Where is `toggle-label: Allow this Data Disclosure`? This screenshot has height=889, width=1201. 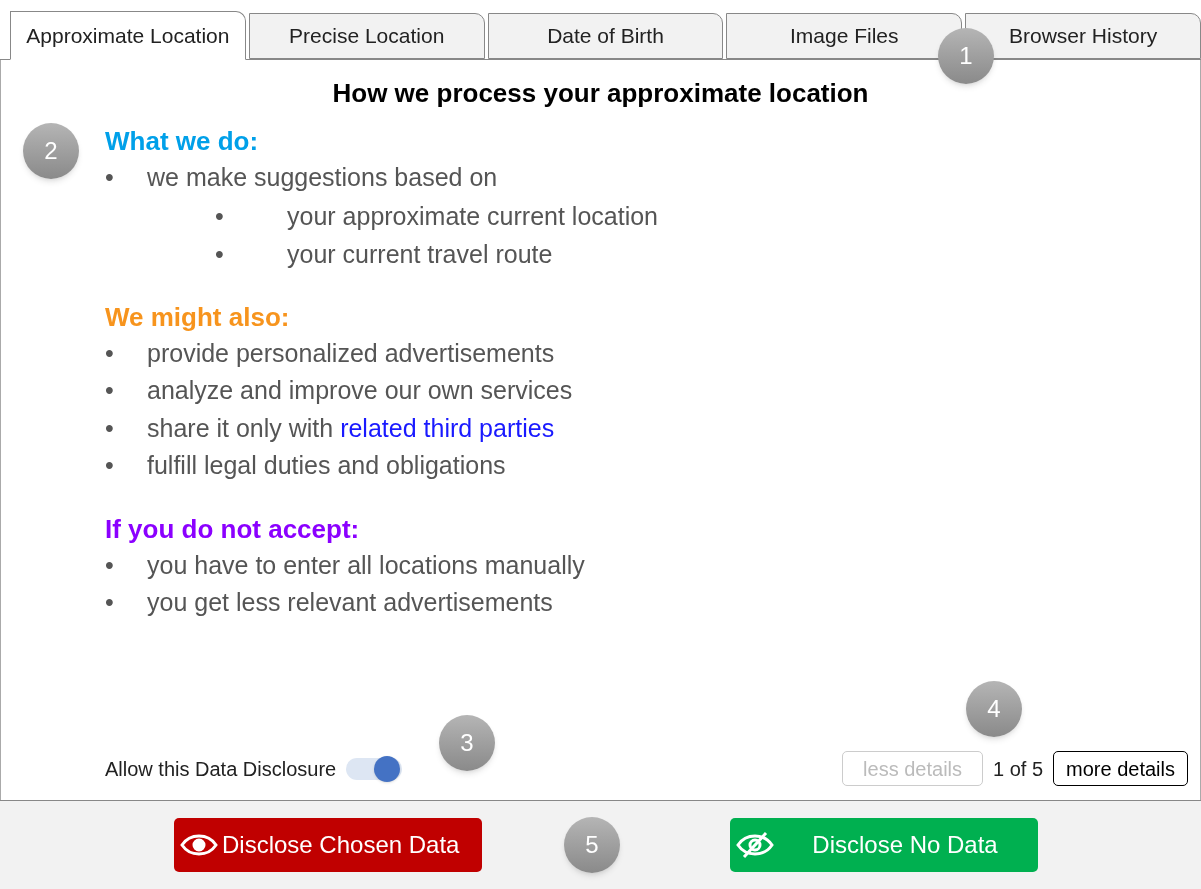
toggle-label: Allow this Data Disclosure is located at coordinates (221, 769).